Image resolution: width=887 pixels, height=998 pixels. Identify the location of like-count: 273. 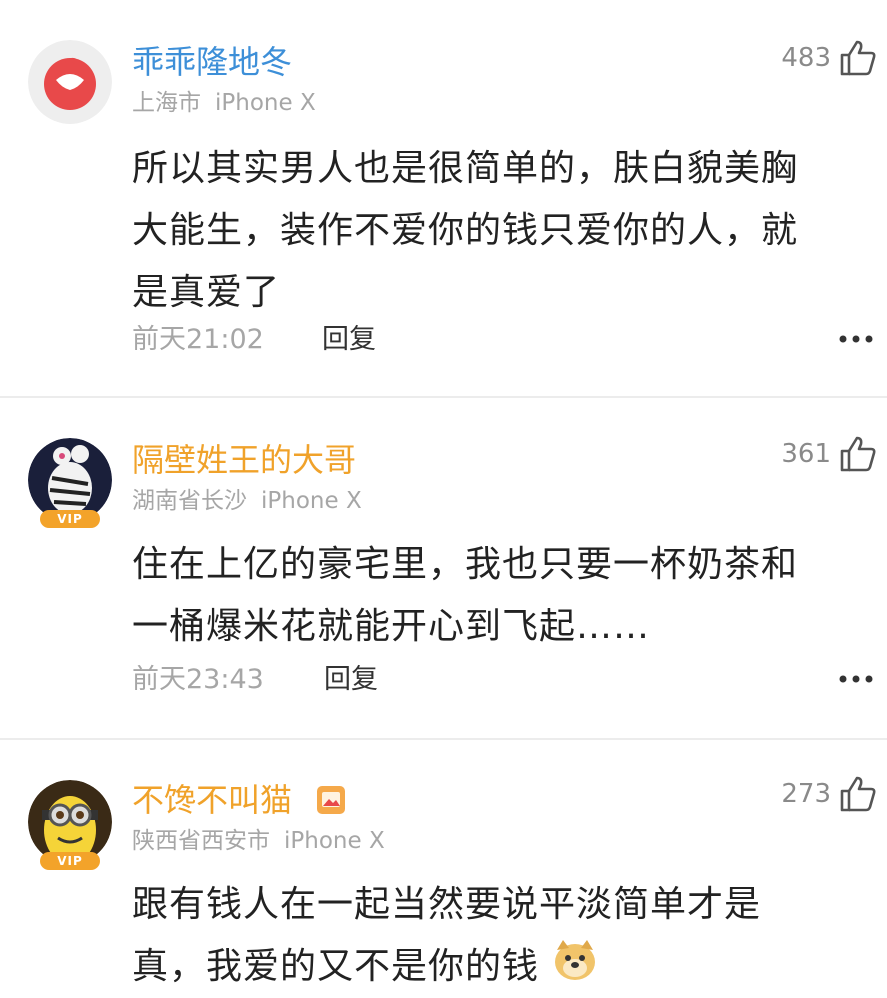
(806, 794).